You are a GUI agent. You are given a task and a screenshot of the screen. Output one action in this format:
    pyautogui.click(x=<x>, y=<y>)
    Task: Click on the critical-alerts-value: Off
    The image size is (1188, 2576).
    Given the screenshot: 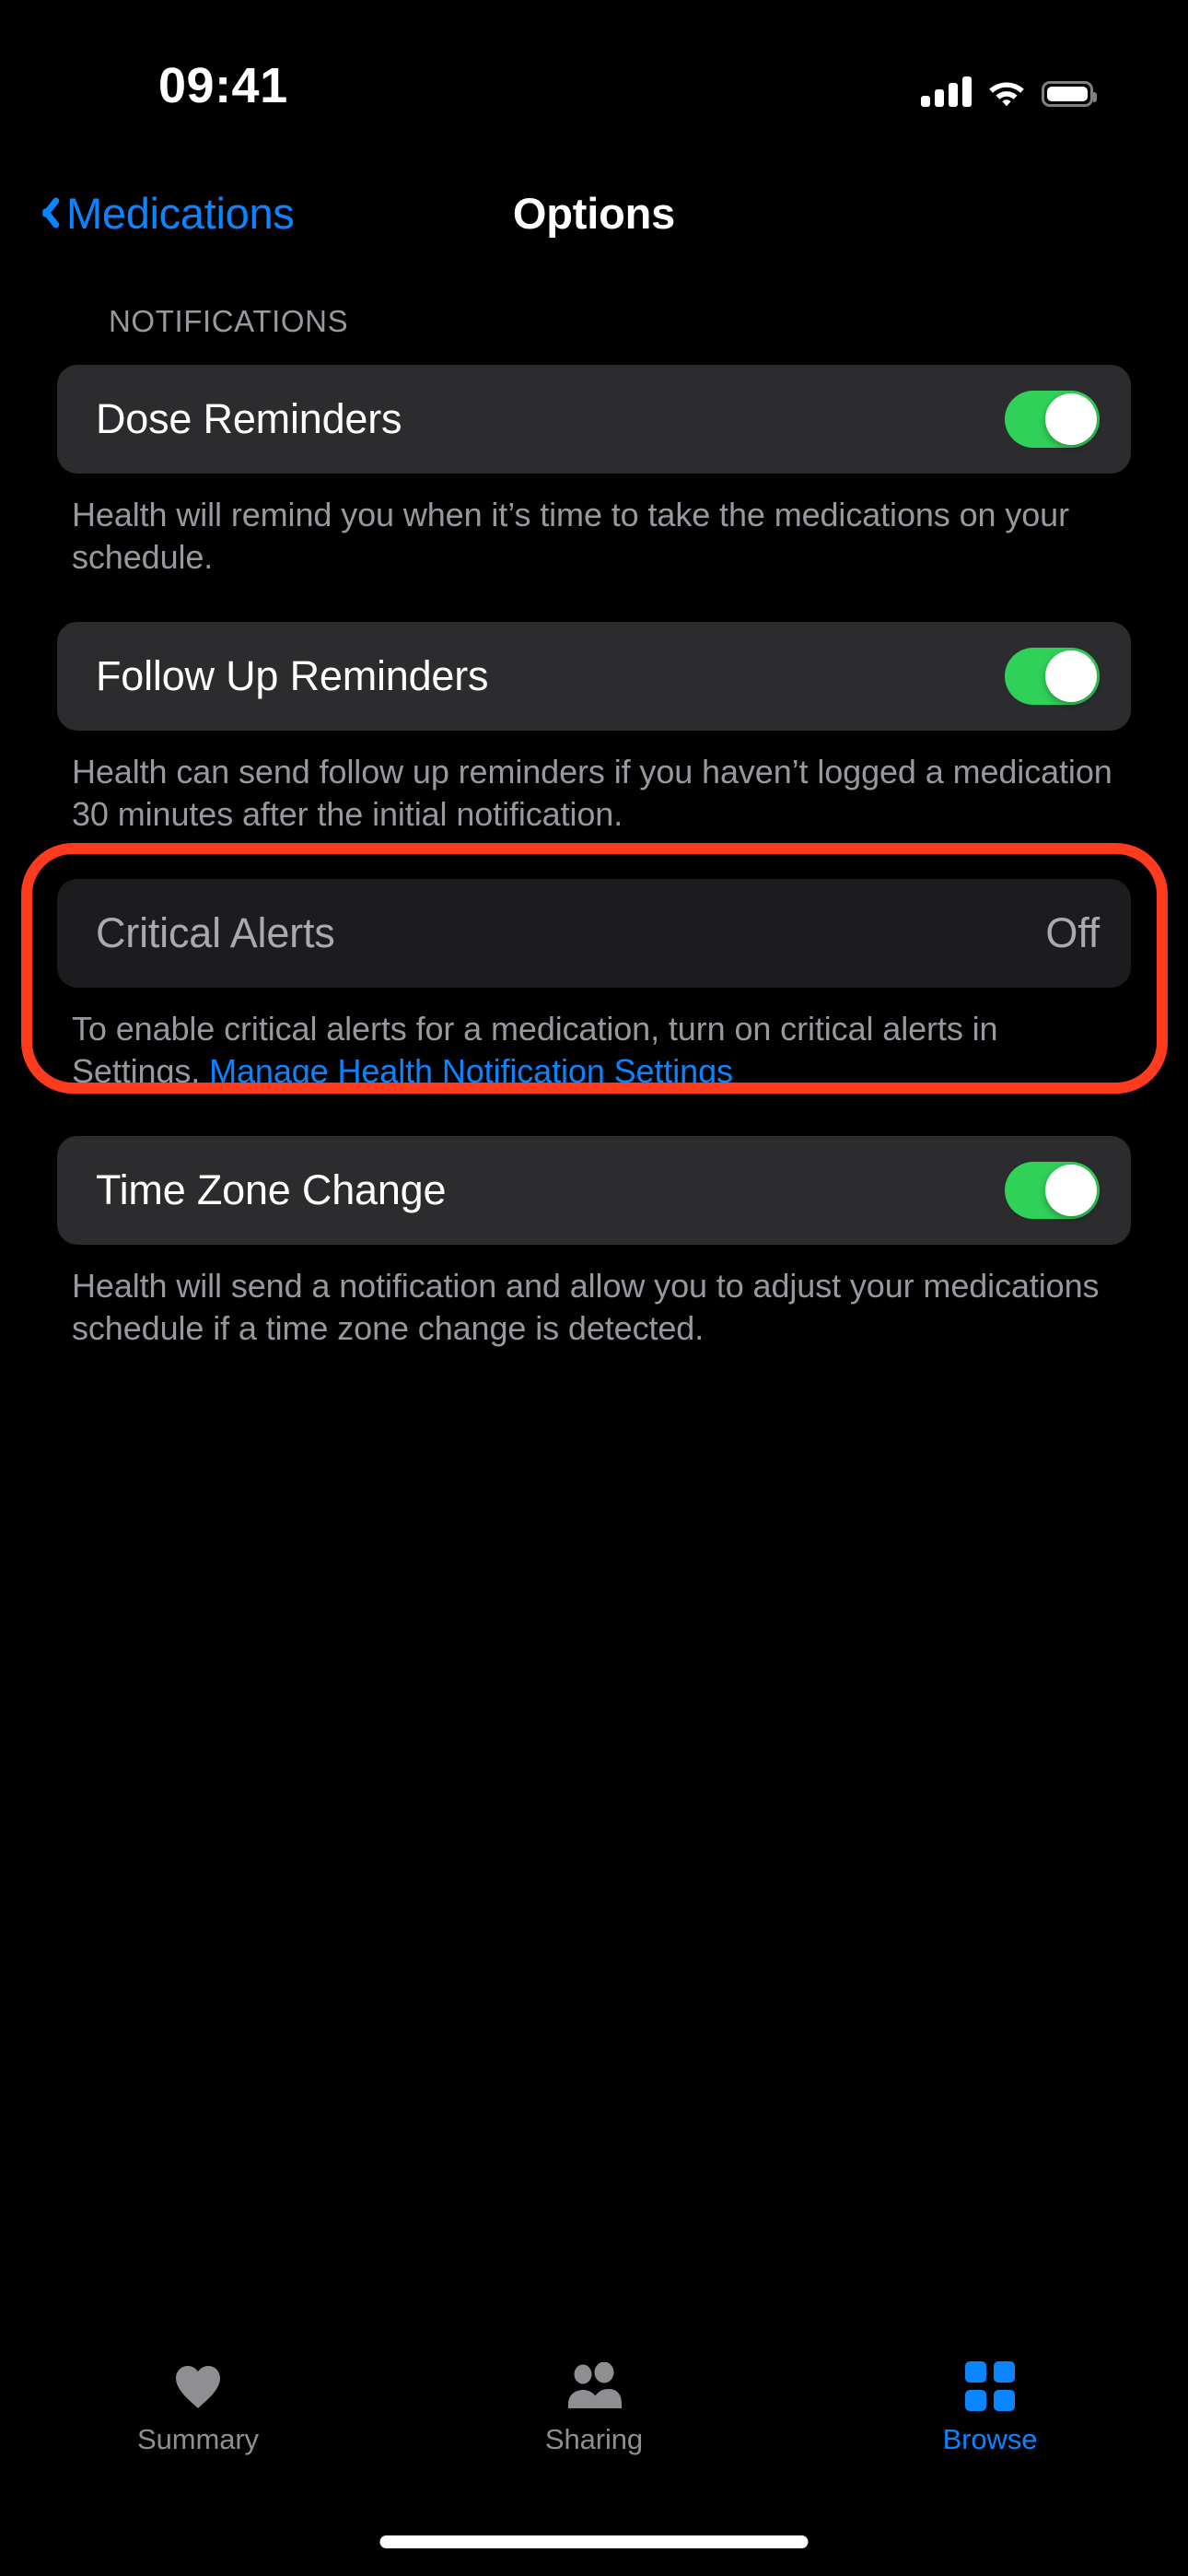 What is the action you would take?
    pyautogui.click(x=1072, y=932)
    